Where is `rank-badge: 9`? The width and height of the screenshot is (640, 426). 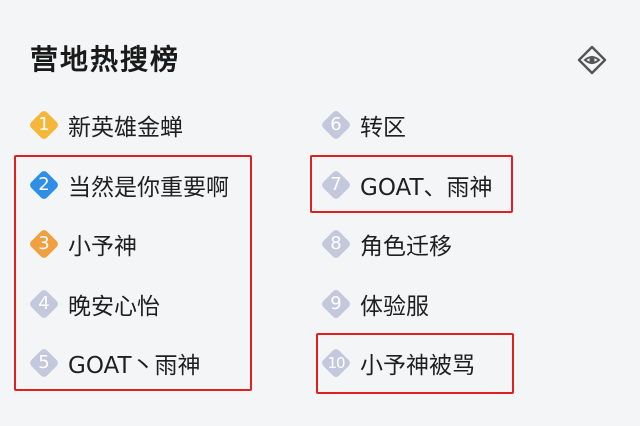
rank-badge: 9 is located at coordinates (336, 304).